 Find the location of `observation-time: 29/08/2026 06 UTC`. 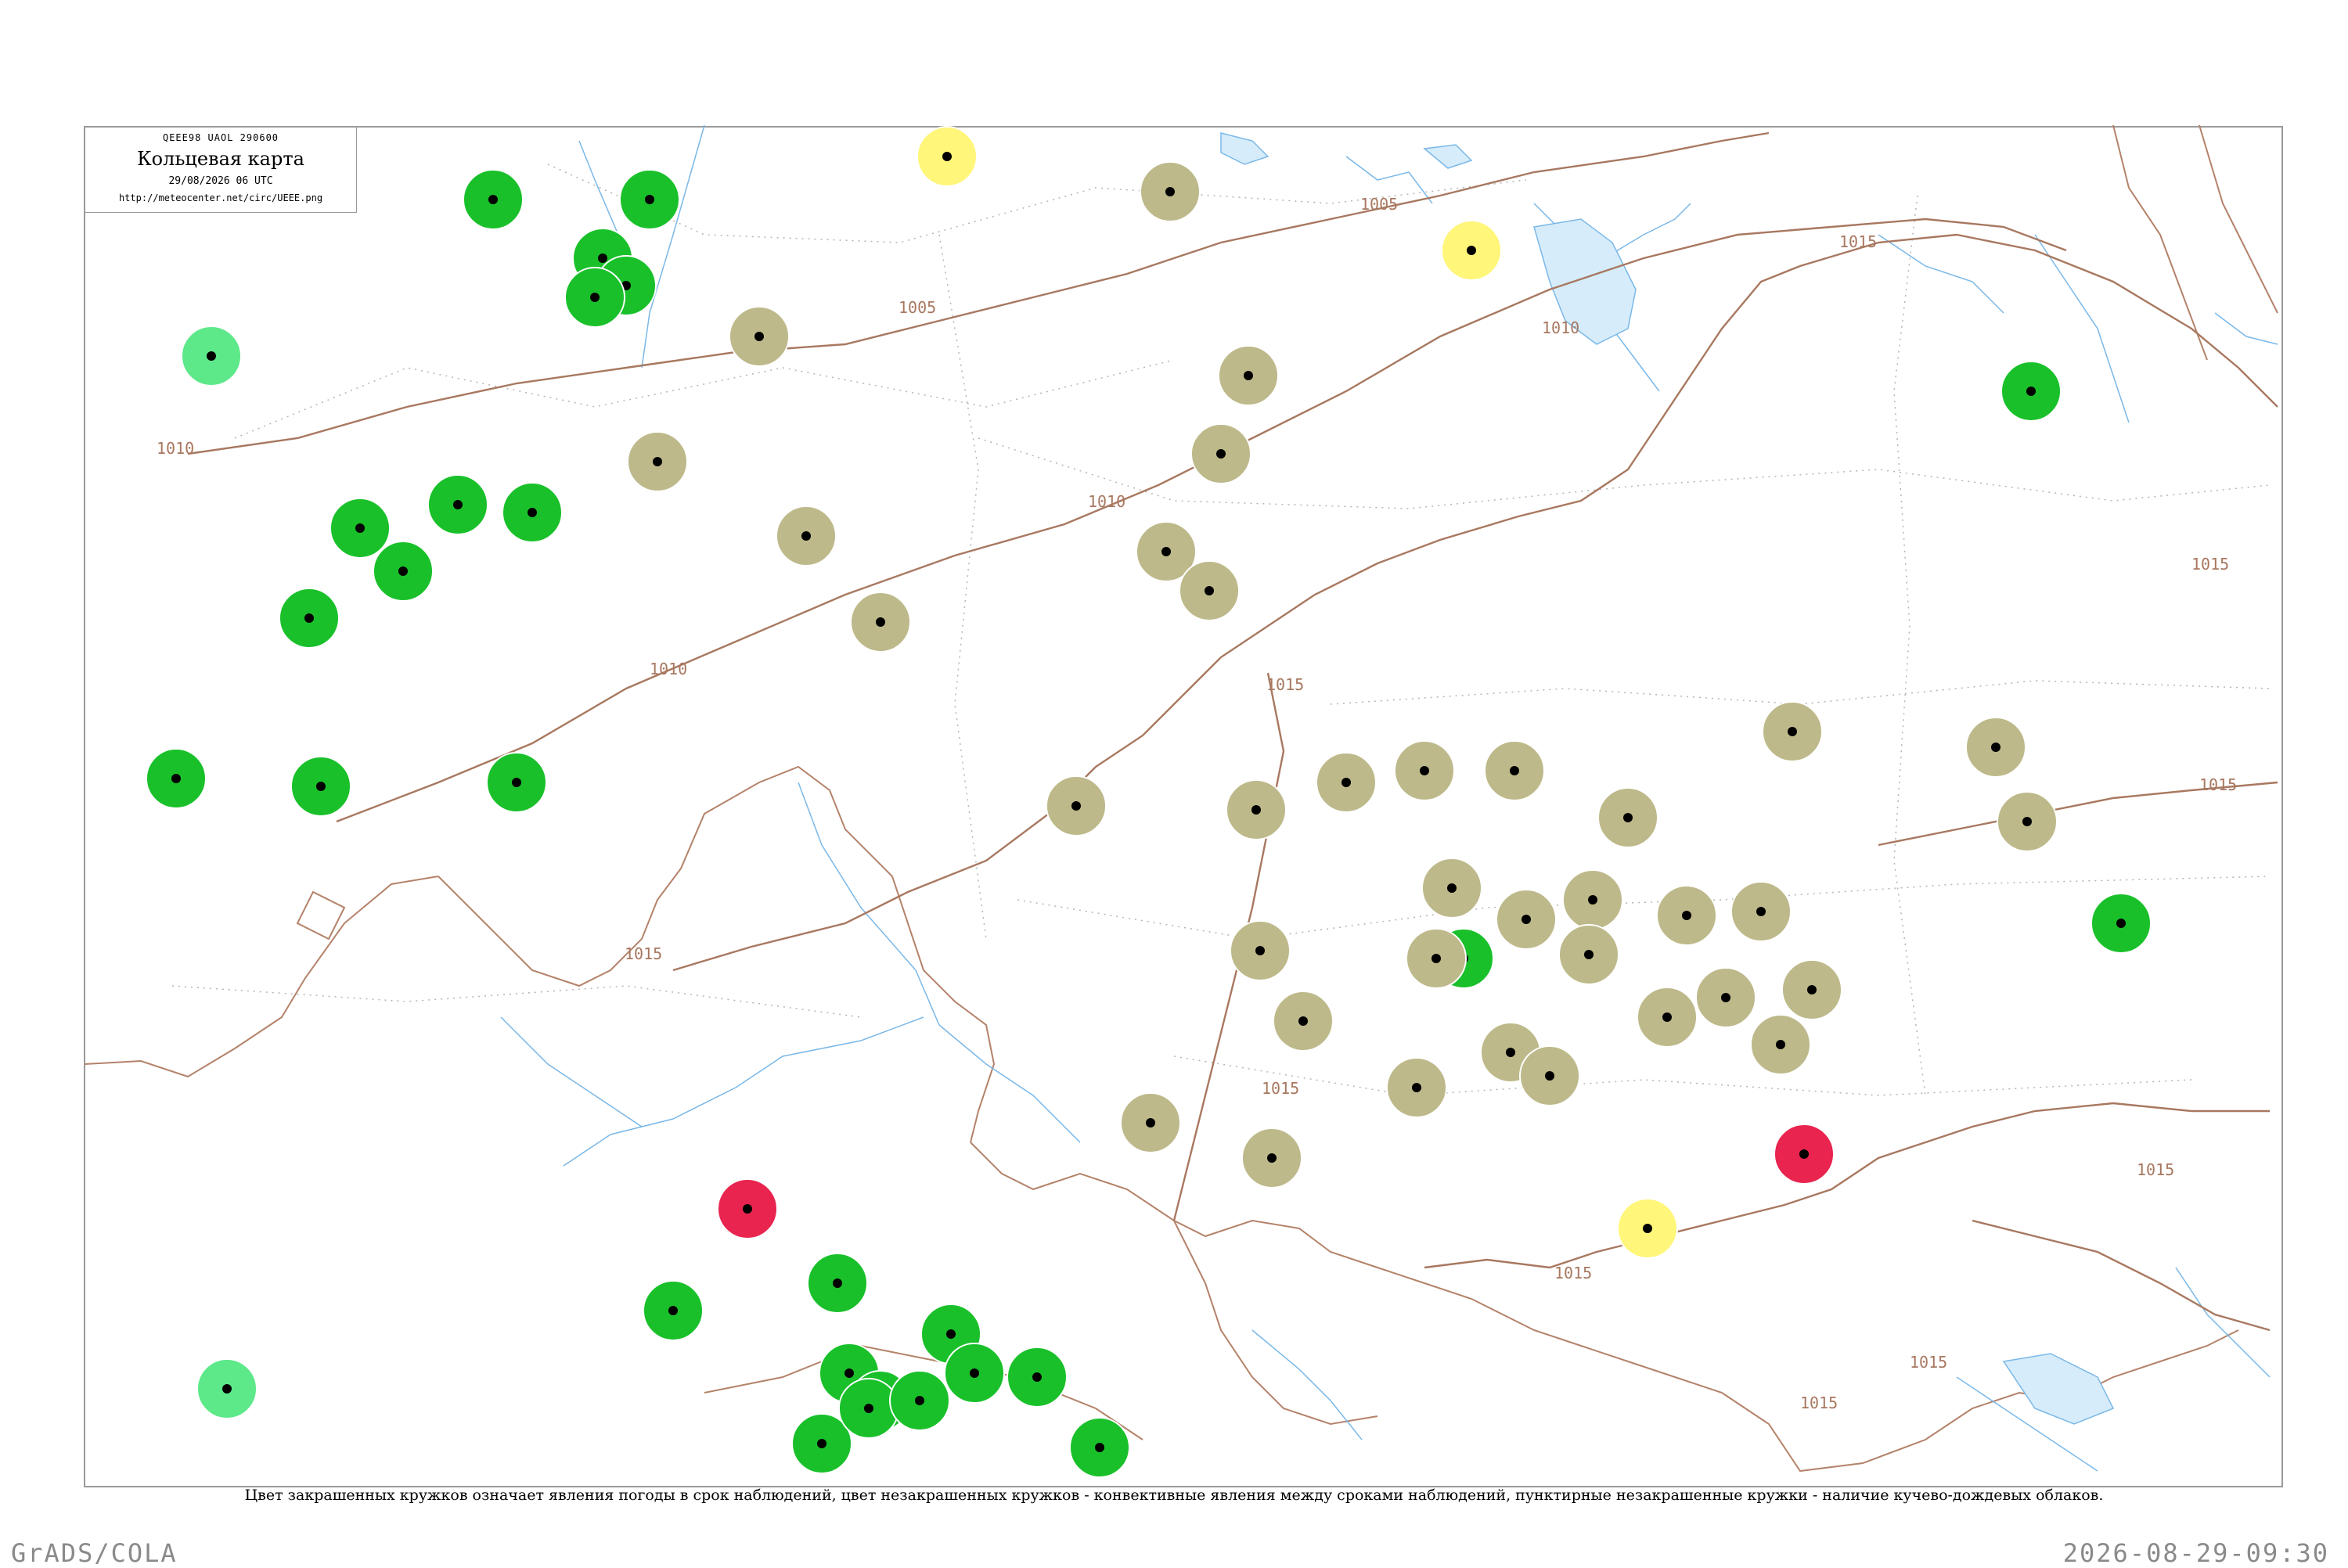

observation-time: 29/08/2026 06 UTC is located at coordinates (221, 181).